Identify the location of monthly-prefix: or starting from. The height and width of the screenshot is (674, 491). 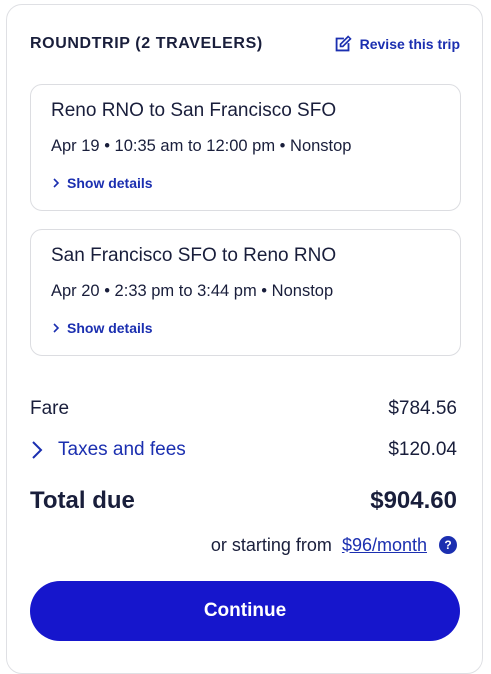
(271, 544).